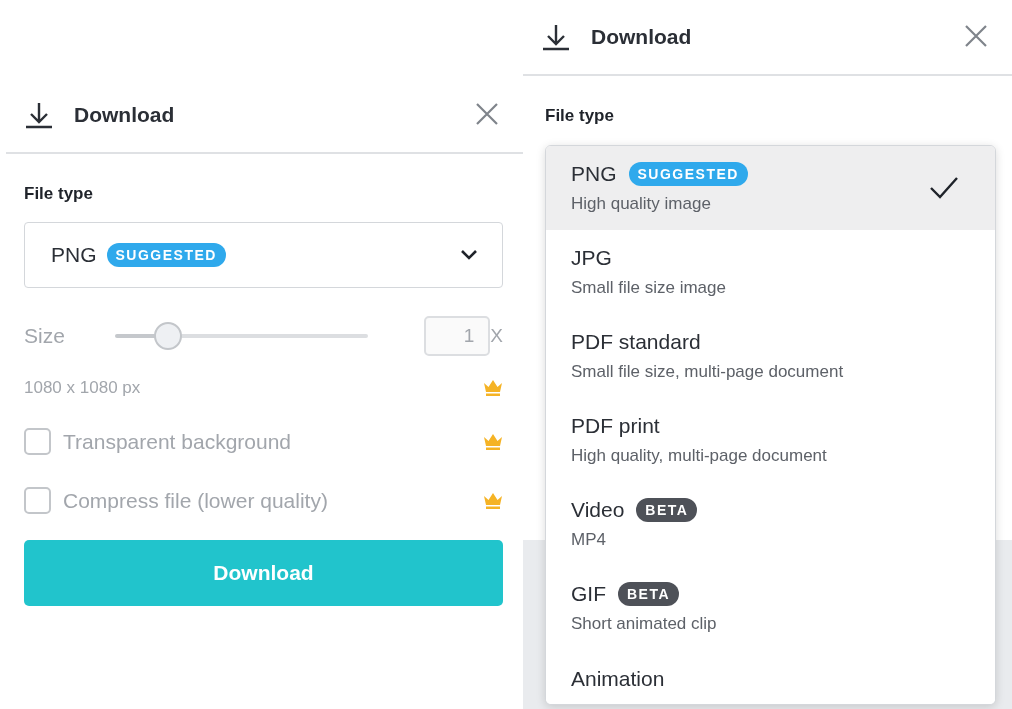  I want to click on option-label: Transparent background, so click(178, 441).